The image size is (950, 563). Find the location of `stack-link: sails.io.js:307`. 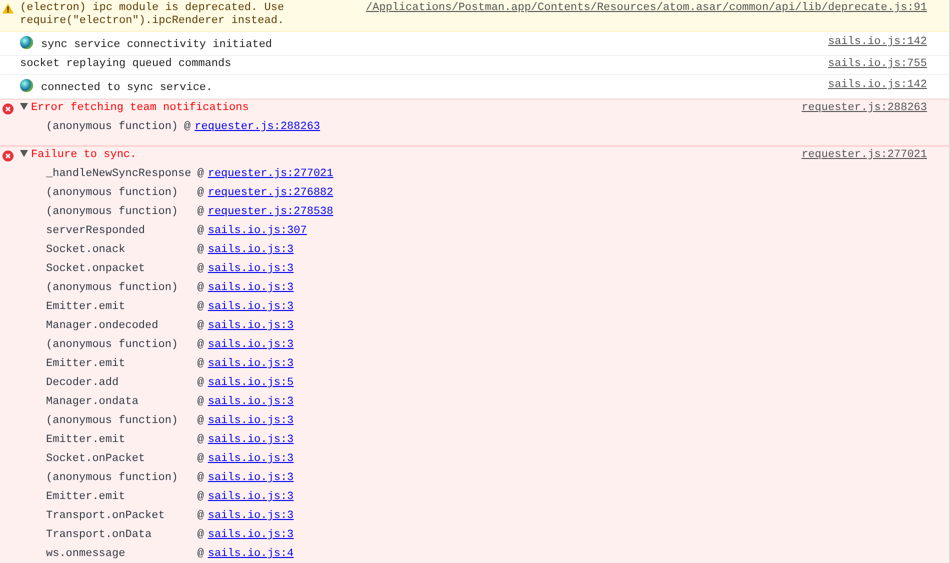

stack-link: sails.io.js:307 is located at coordinates (257, 231).